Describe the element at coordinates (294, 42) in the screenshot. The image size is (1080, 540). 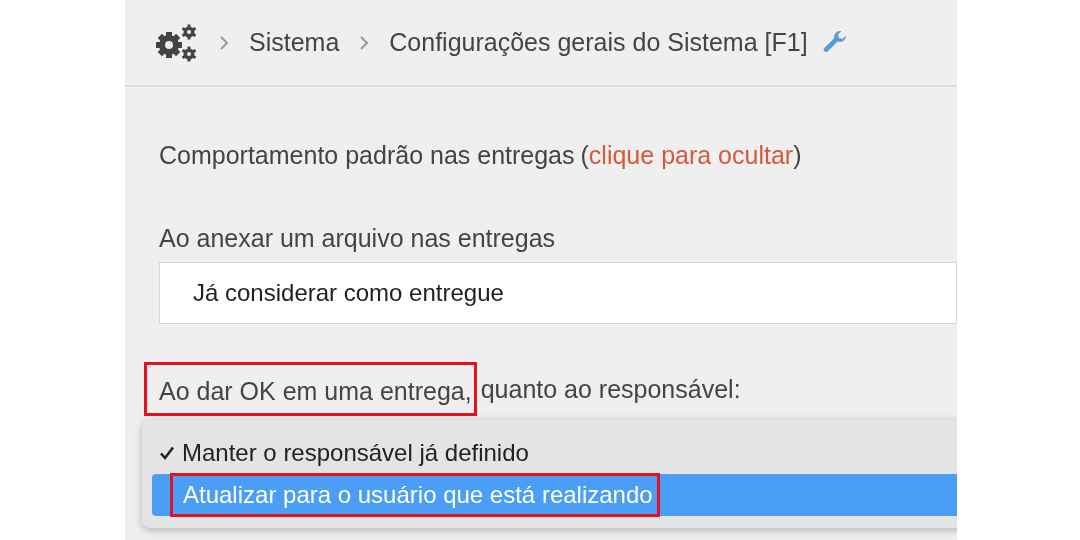
I see `breadcrumb-item: Sistema` at that location.